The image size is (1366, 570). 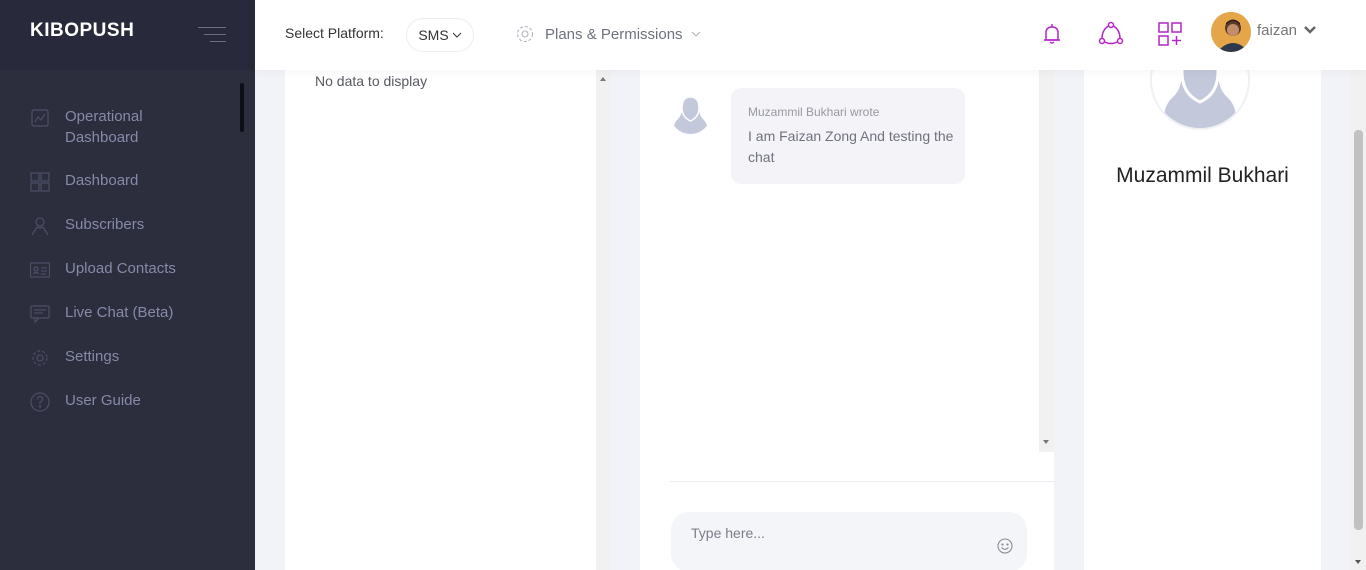 What do you see at coordinates (836, 533) in the screenshot?
I see `message-input` at bounding box center [836, 533].